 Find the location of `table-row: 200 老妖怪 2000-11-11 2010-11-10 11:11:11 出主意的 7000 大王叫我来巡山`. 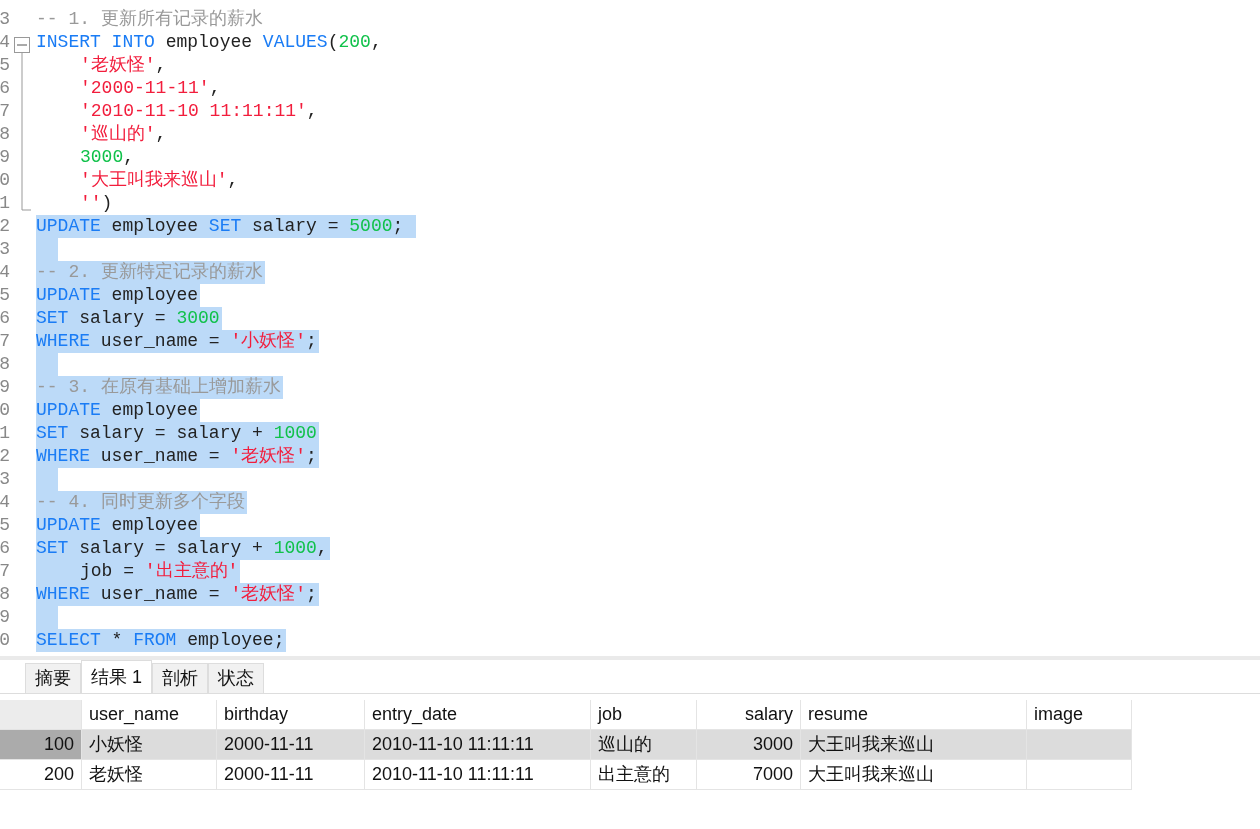

table-row: 200 老妖怪 2000-11-11 2010-11-10 11:11:11 出主意的 7000 大王叫我来巡山 is located at coordinates (630, 775).